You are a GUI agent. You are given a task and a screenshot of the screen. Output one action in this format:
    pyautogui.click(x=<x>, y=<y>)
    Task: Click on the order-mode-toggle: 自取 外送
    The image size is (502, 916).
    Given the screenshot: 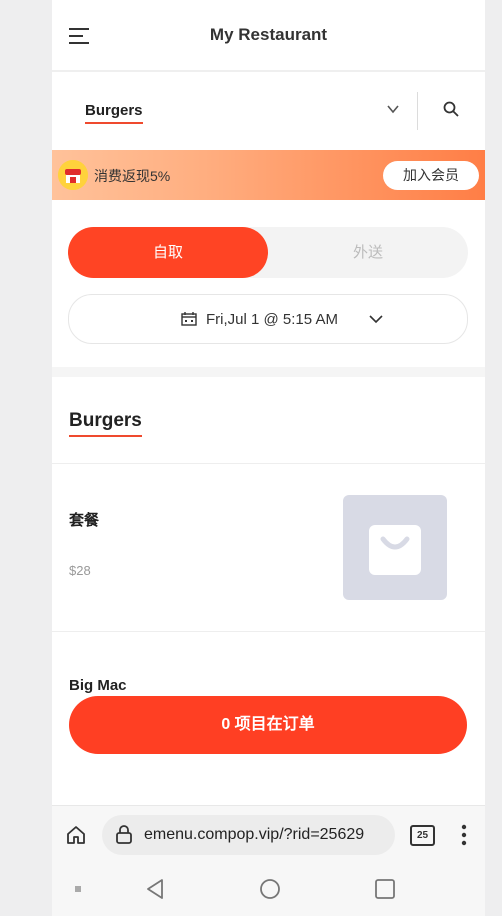 What is the action you would take?
    pyautogui.click(x=268, y=252)
    